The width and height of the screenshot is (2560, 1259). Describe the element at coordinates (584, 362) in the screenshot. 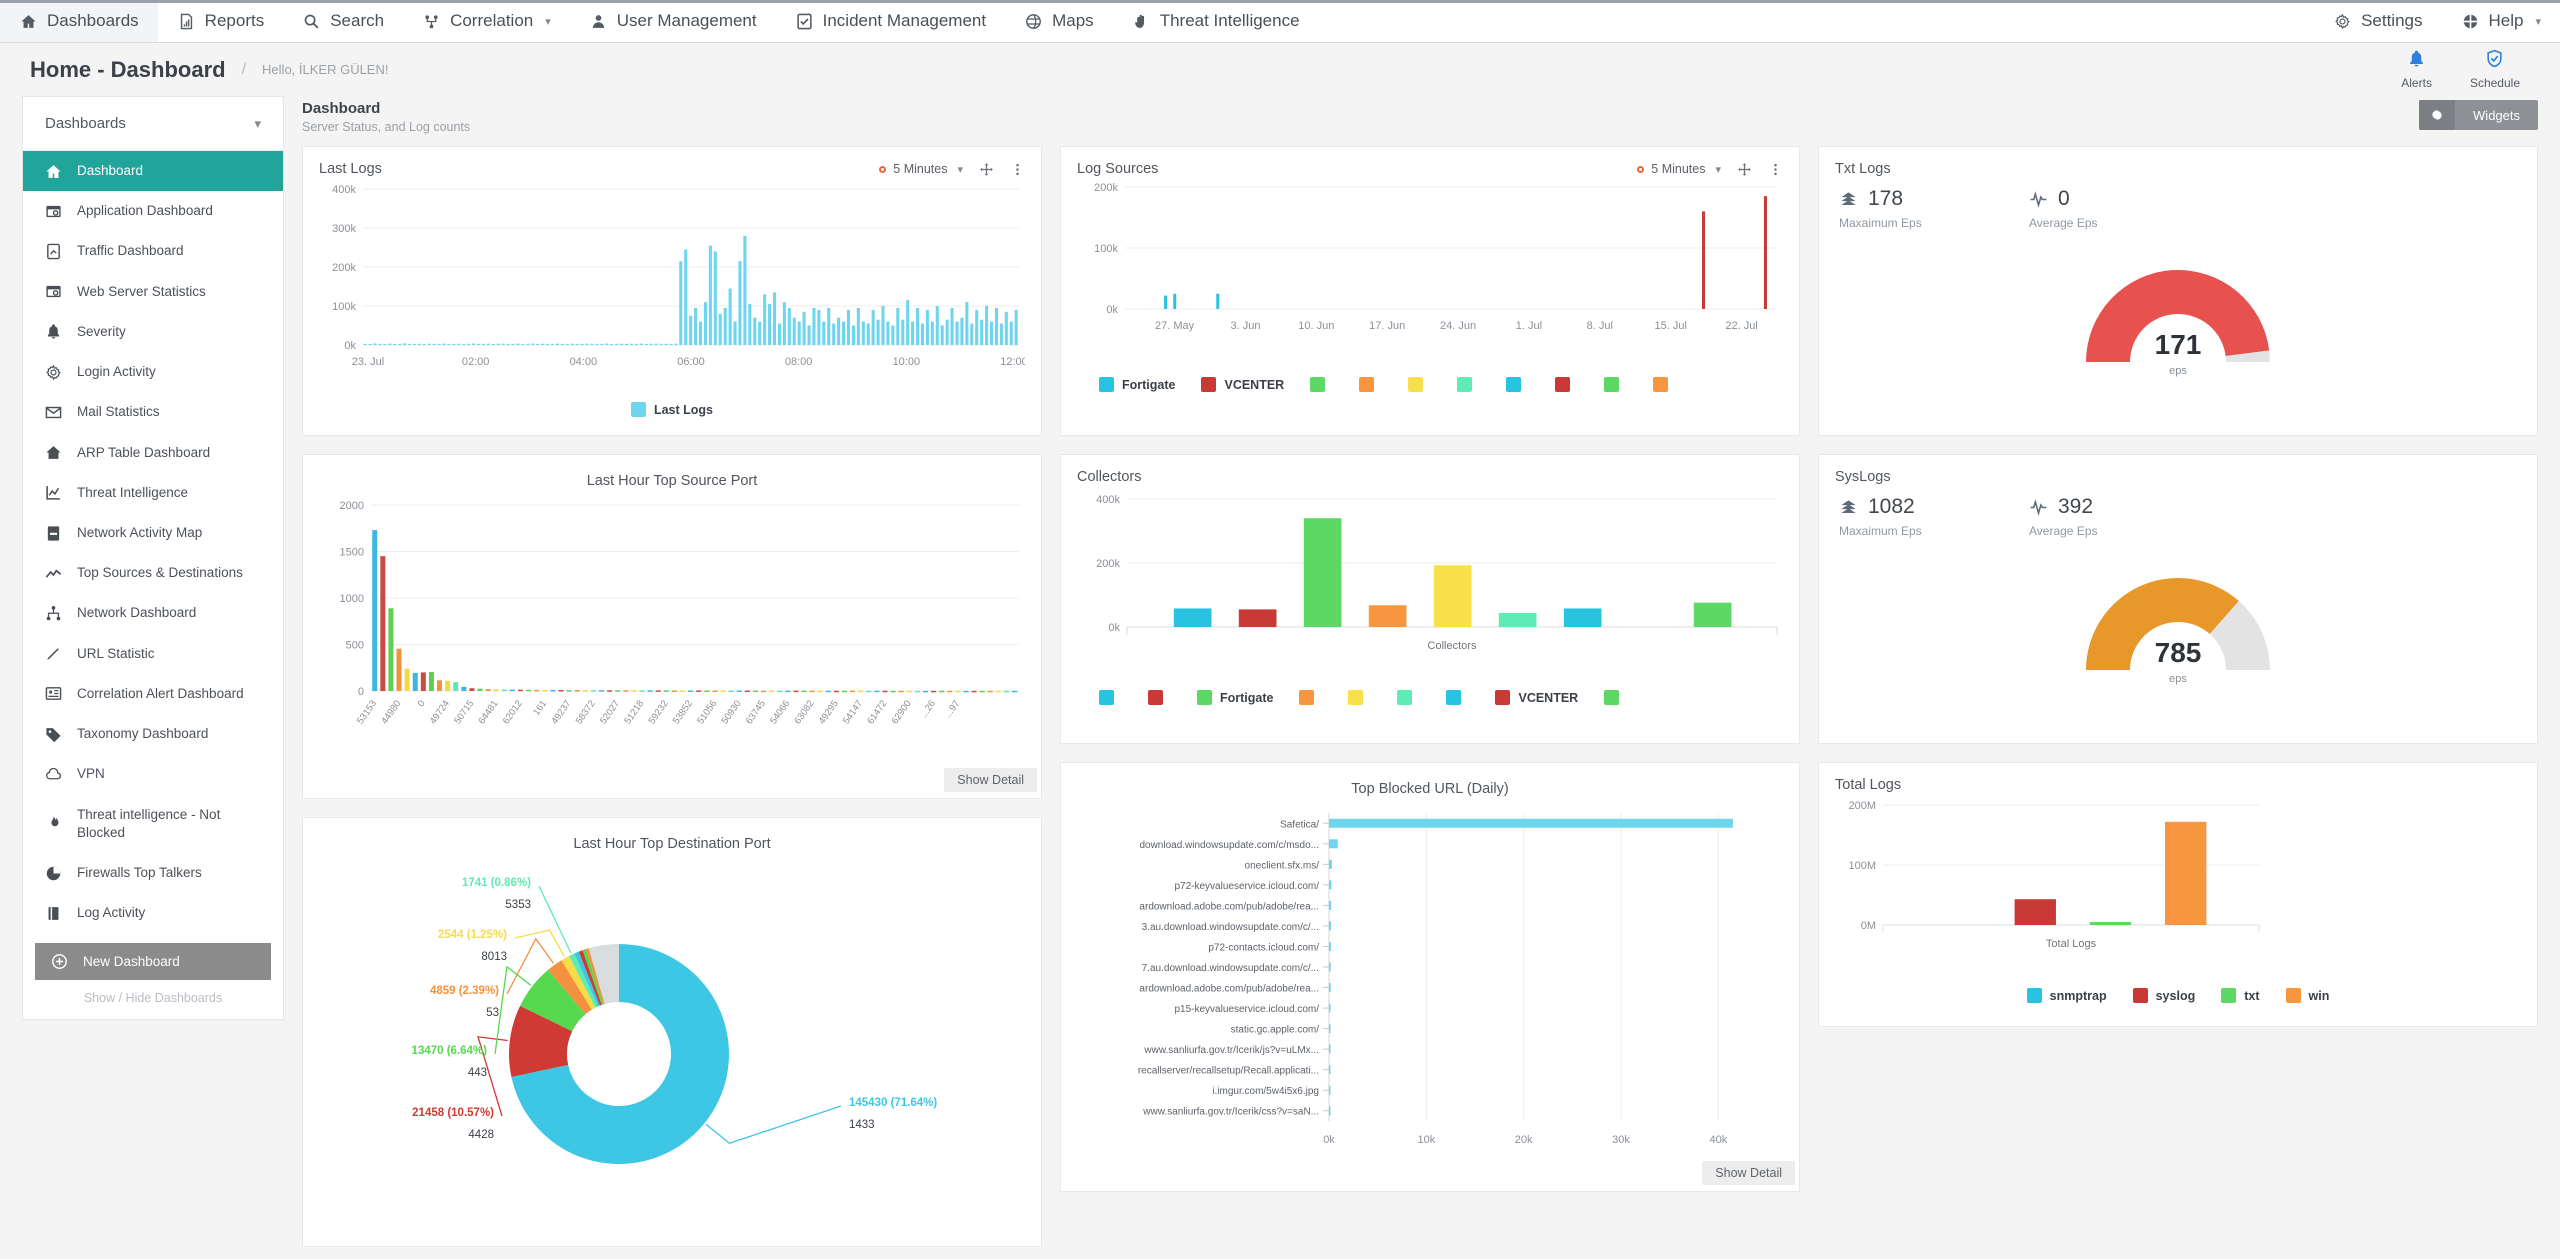

I see `svg-text: 04:00` at that location.